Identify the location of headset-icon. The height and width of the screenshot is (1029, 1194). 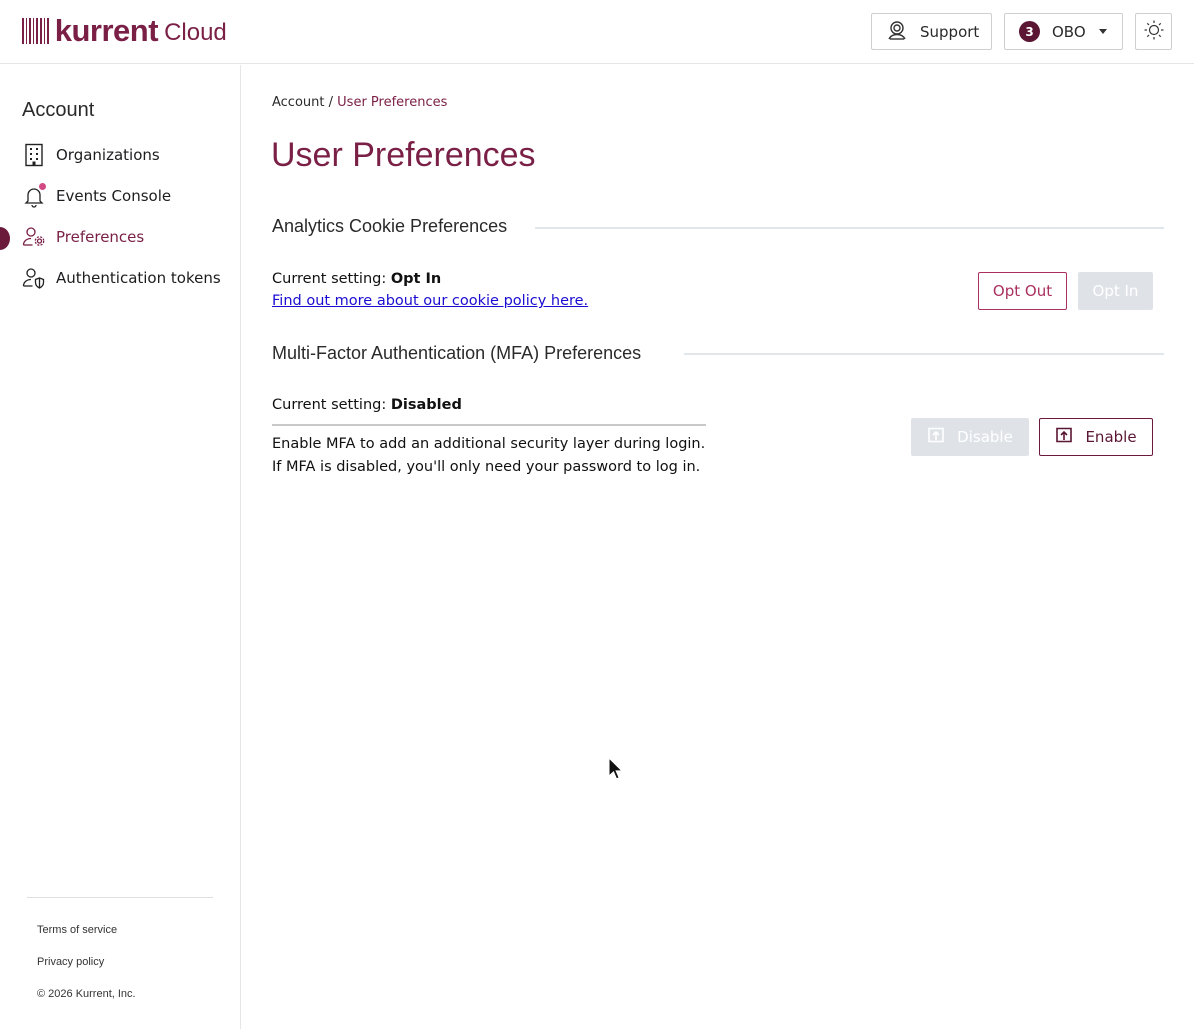
(897, 32).